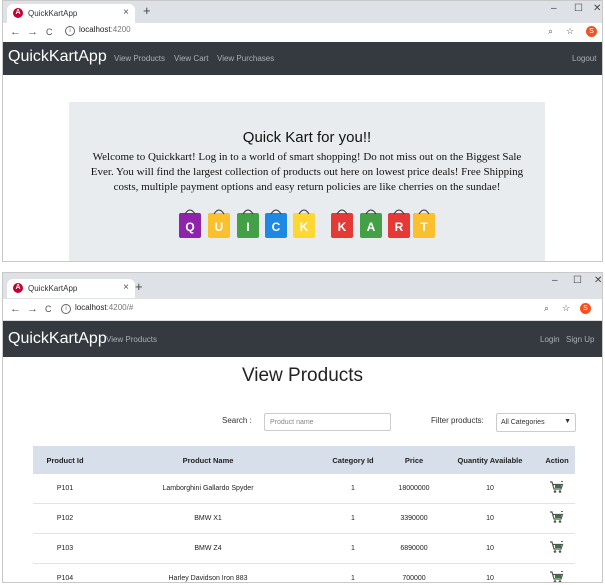 Image resolution: width=605 pixels, height=585 pixels. I want to click on table-row: P102 BMW X1 1 3390000 10, so click(304, 518).